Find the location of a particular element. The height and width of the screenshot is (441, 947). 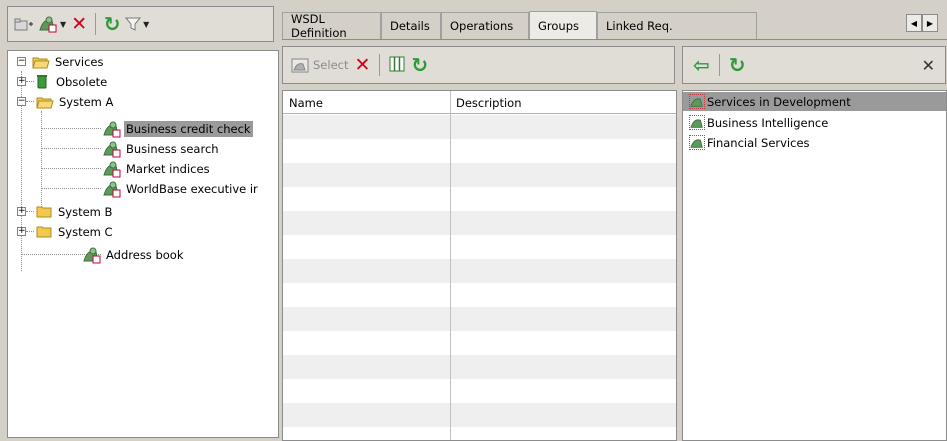

tab-scroll-right-button: ▶ is located at coordinates (930, 23).